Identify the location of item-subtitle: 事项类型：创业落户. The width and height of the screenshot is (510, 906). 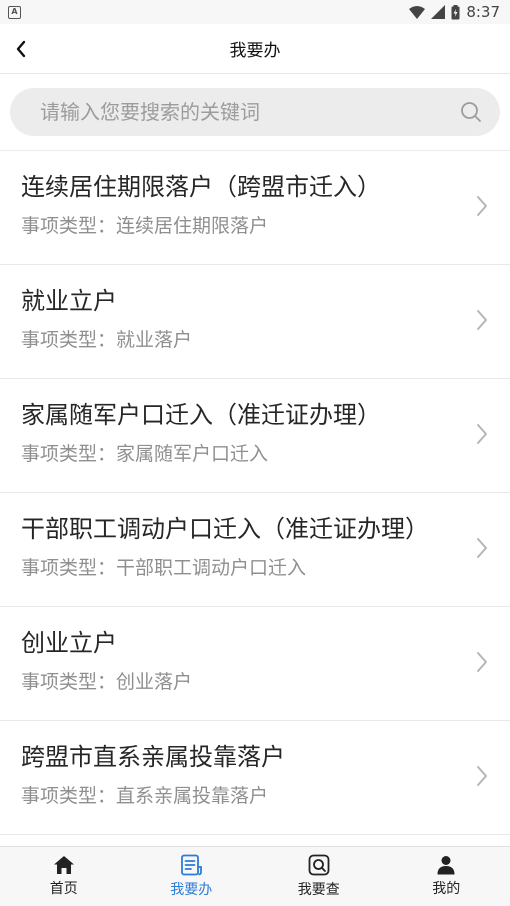
(107, 682).